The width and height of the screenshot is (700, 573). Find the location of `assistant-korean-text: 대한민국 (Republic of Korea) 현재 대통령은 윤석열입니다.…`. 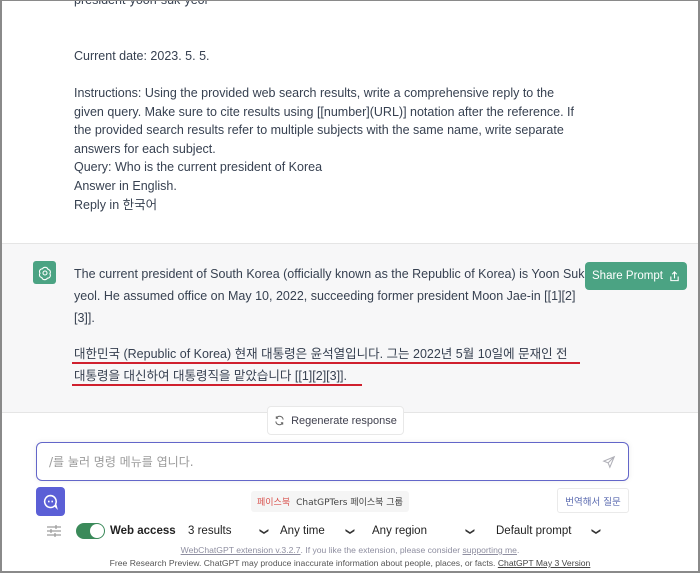

assistant-korean-text: 대한민국 (Republic of Korea) 현재 대통령은 윤석열입니다.… is located at coordinates (328, 365).